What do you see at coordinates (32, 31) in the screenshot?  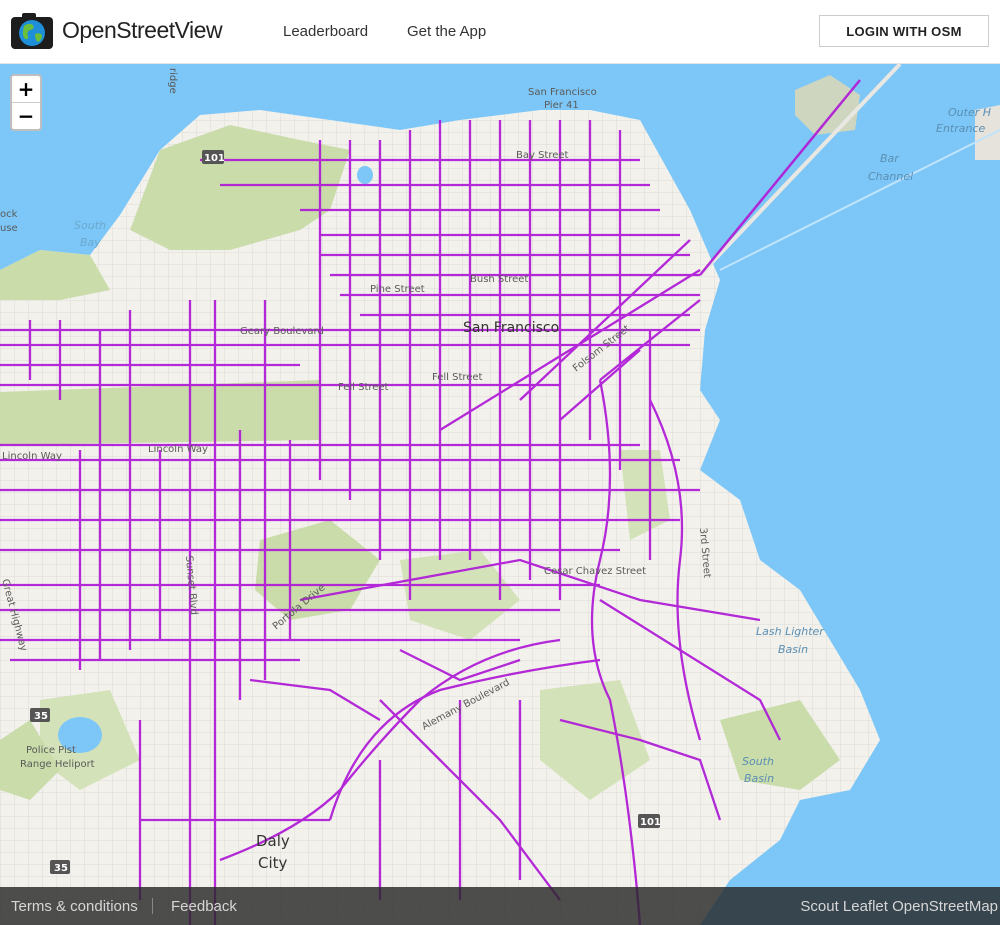 I see `globe-camera-logo-icon` at bounding box center [32, 31].